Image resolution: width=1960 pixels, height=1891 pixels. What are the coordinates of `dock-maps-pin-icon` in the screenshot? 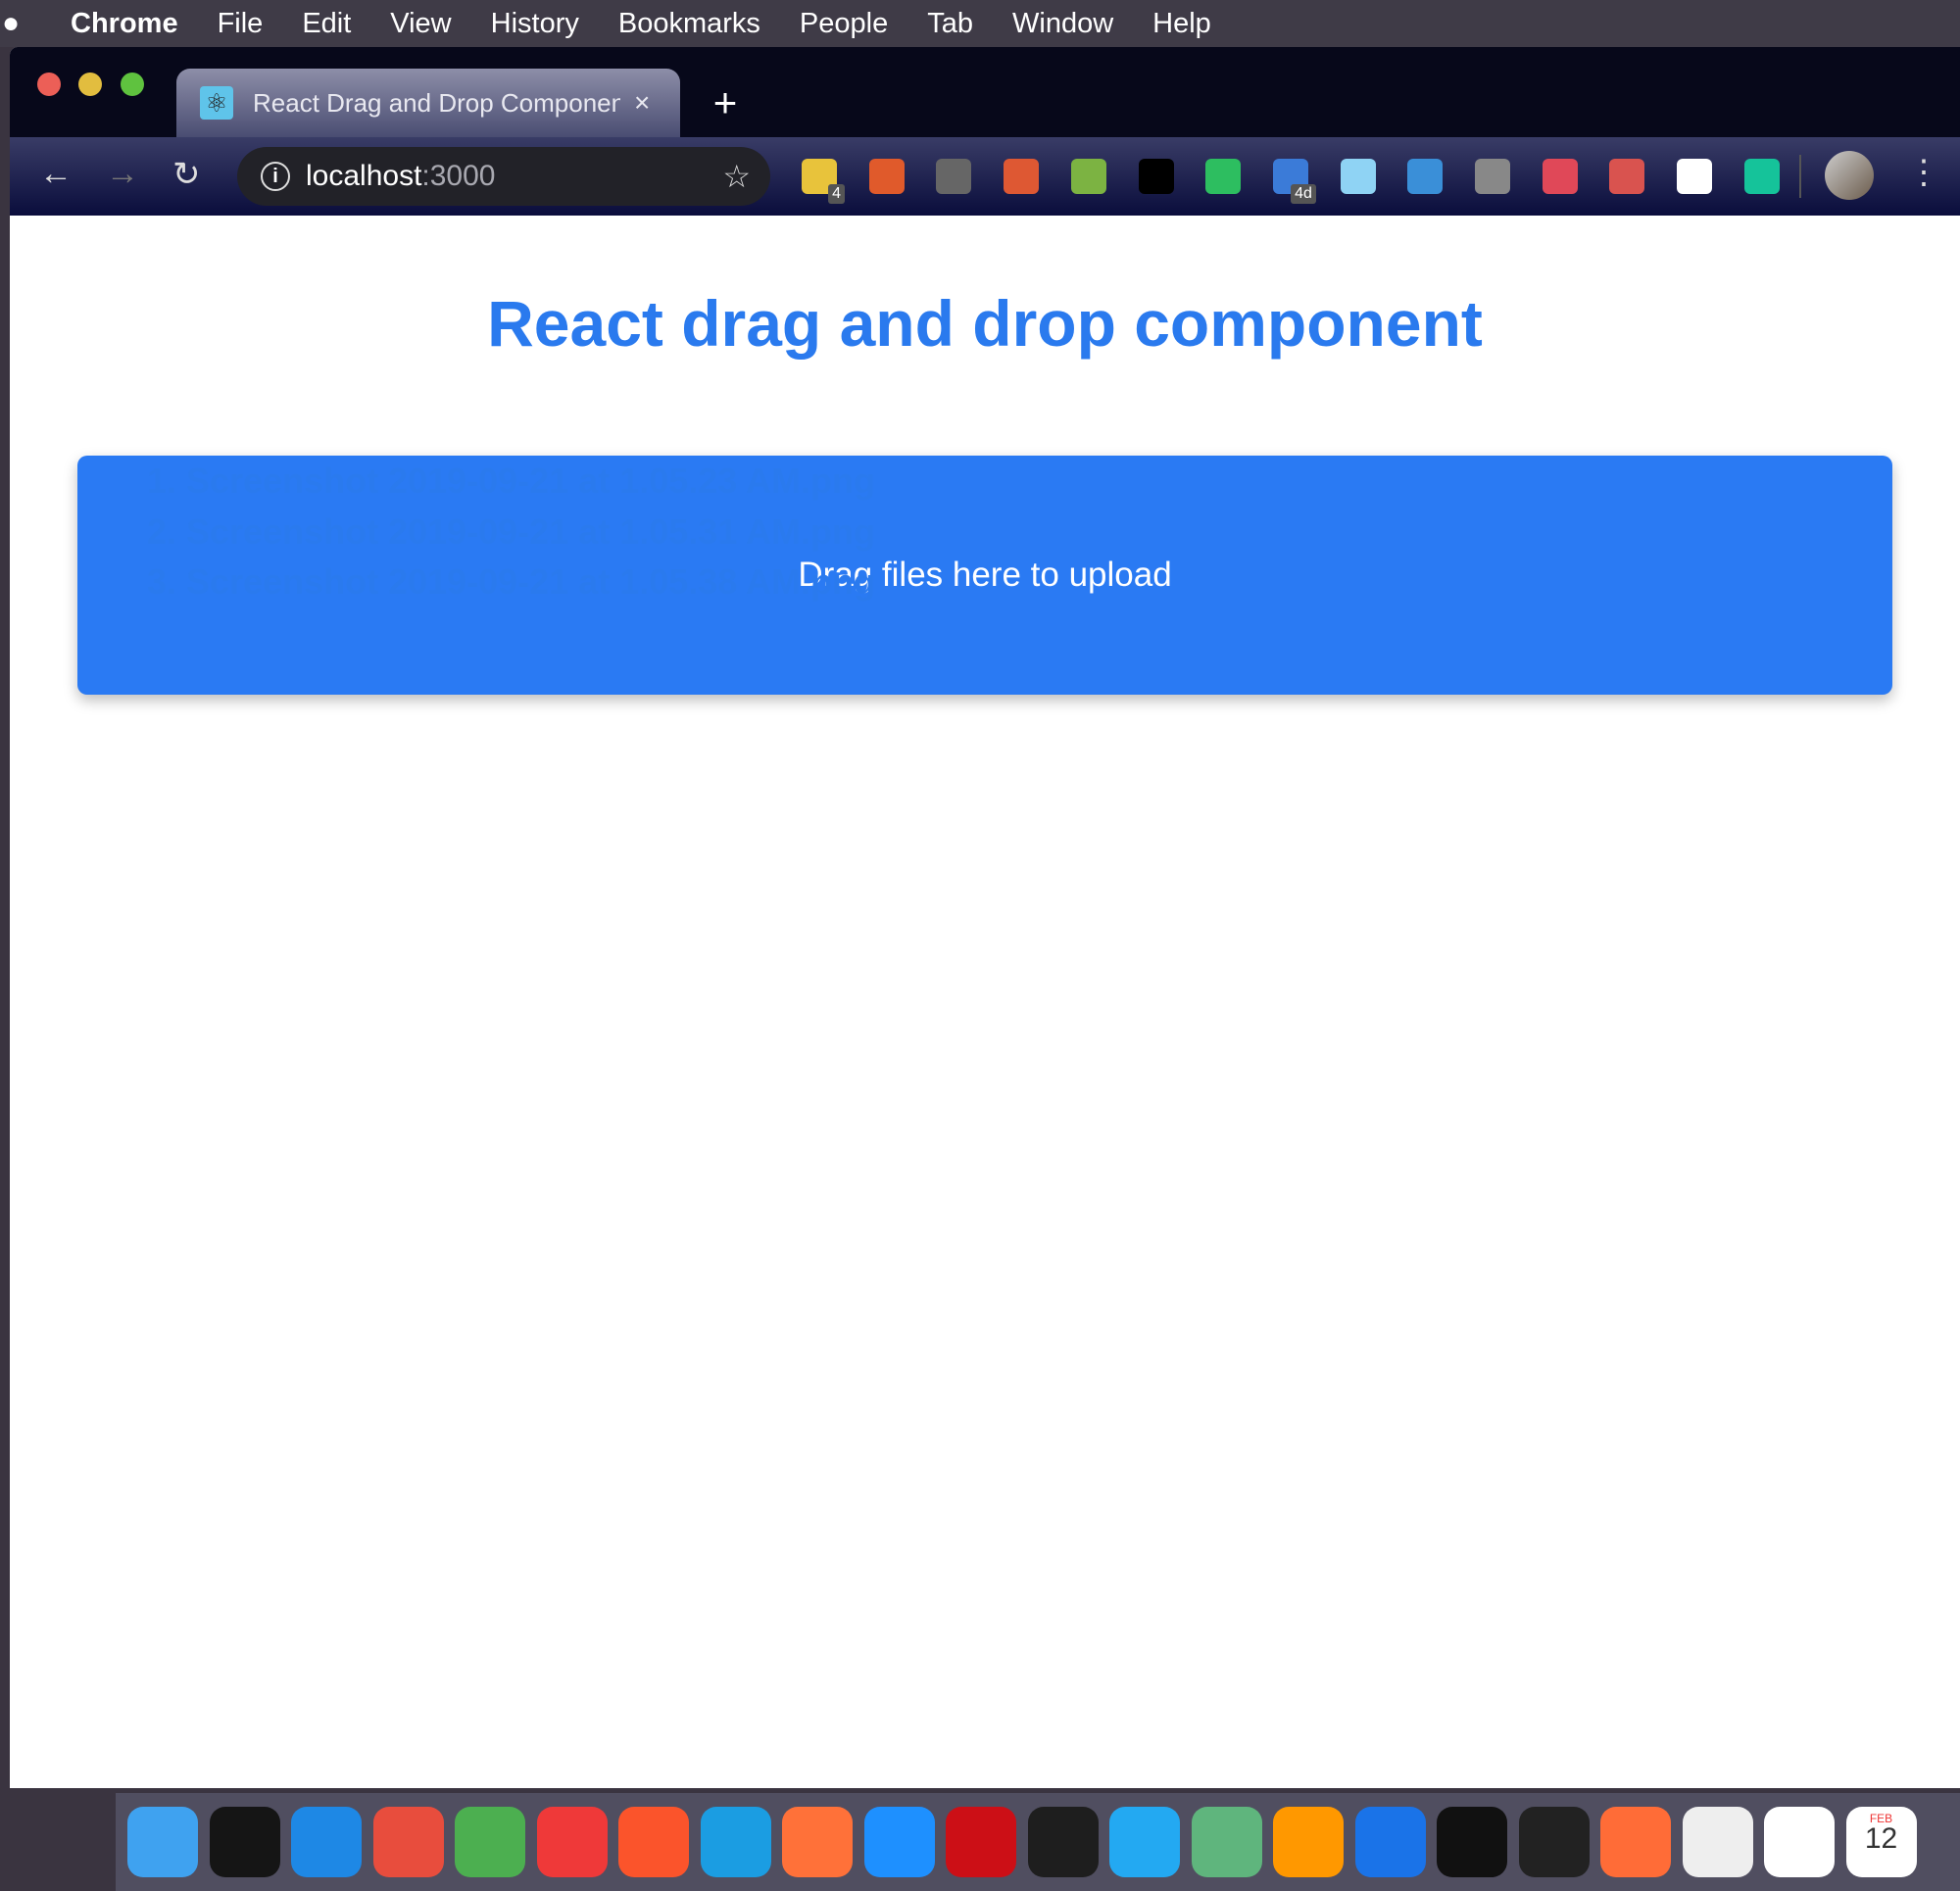 It's located at (1390, 1842).